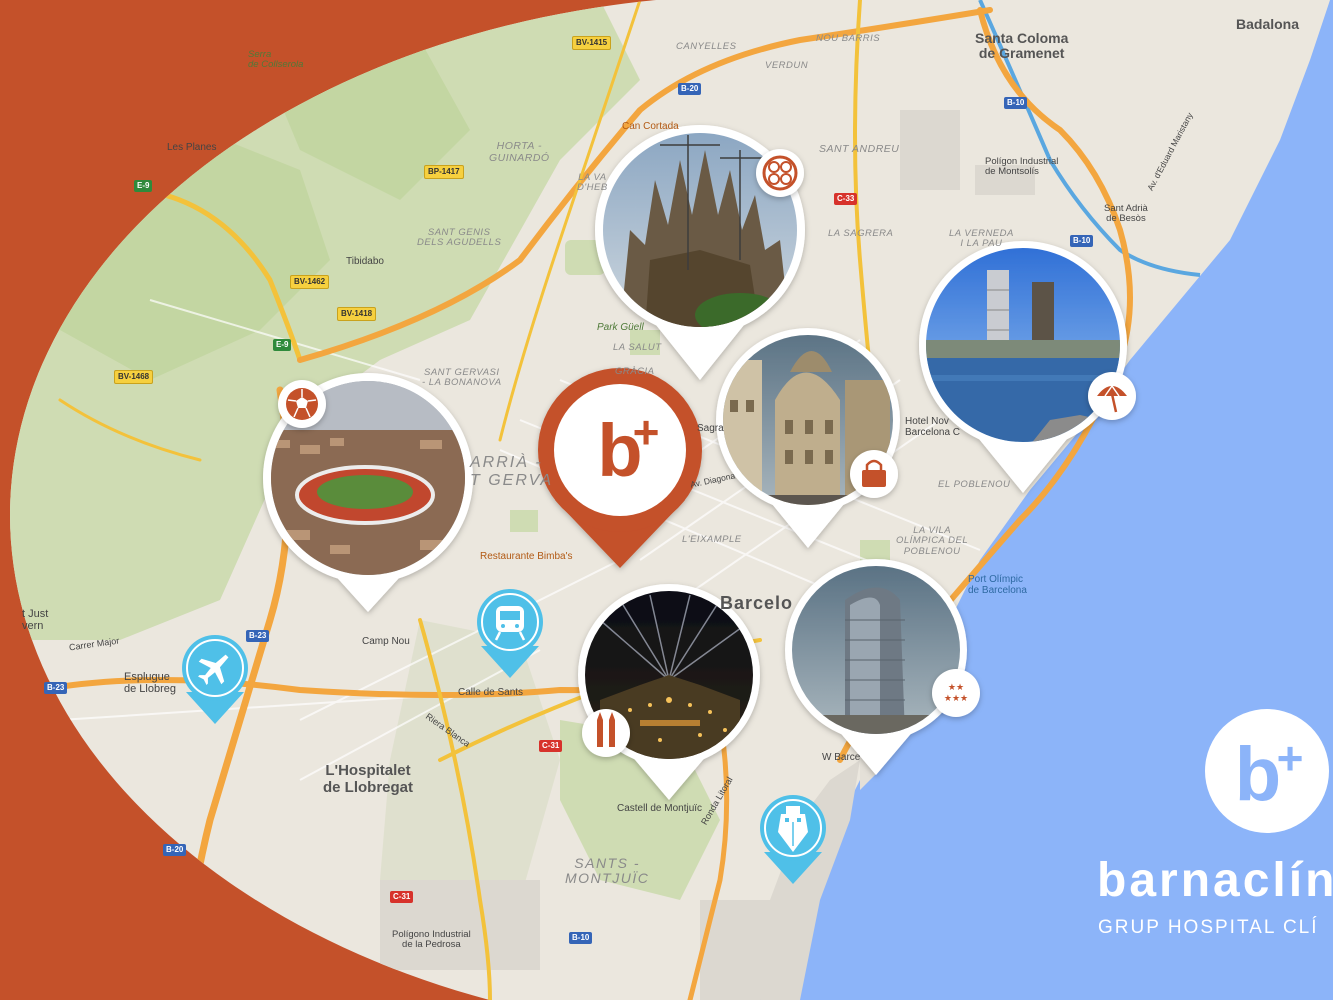 This screenshot has height=1000, width=1333. I want to click on place-label-les-planes: Les Planes, so click(192, 147).